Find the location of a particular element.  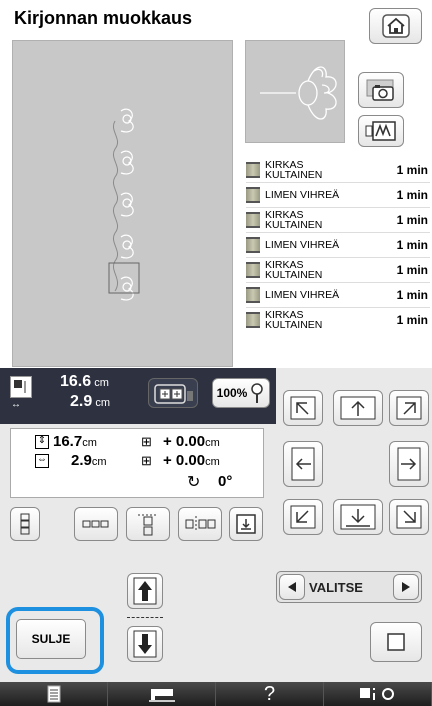

stitch-view-icon is located at coordinates (380, 131).